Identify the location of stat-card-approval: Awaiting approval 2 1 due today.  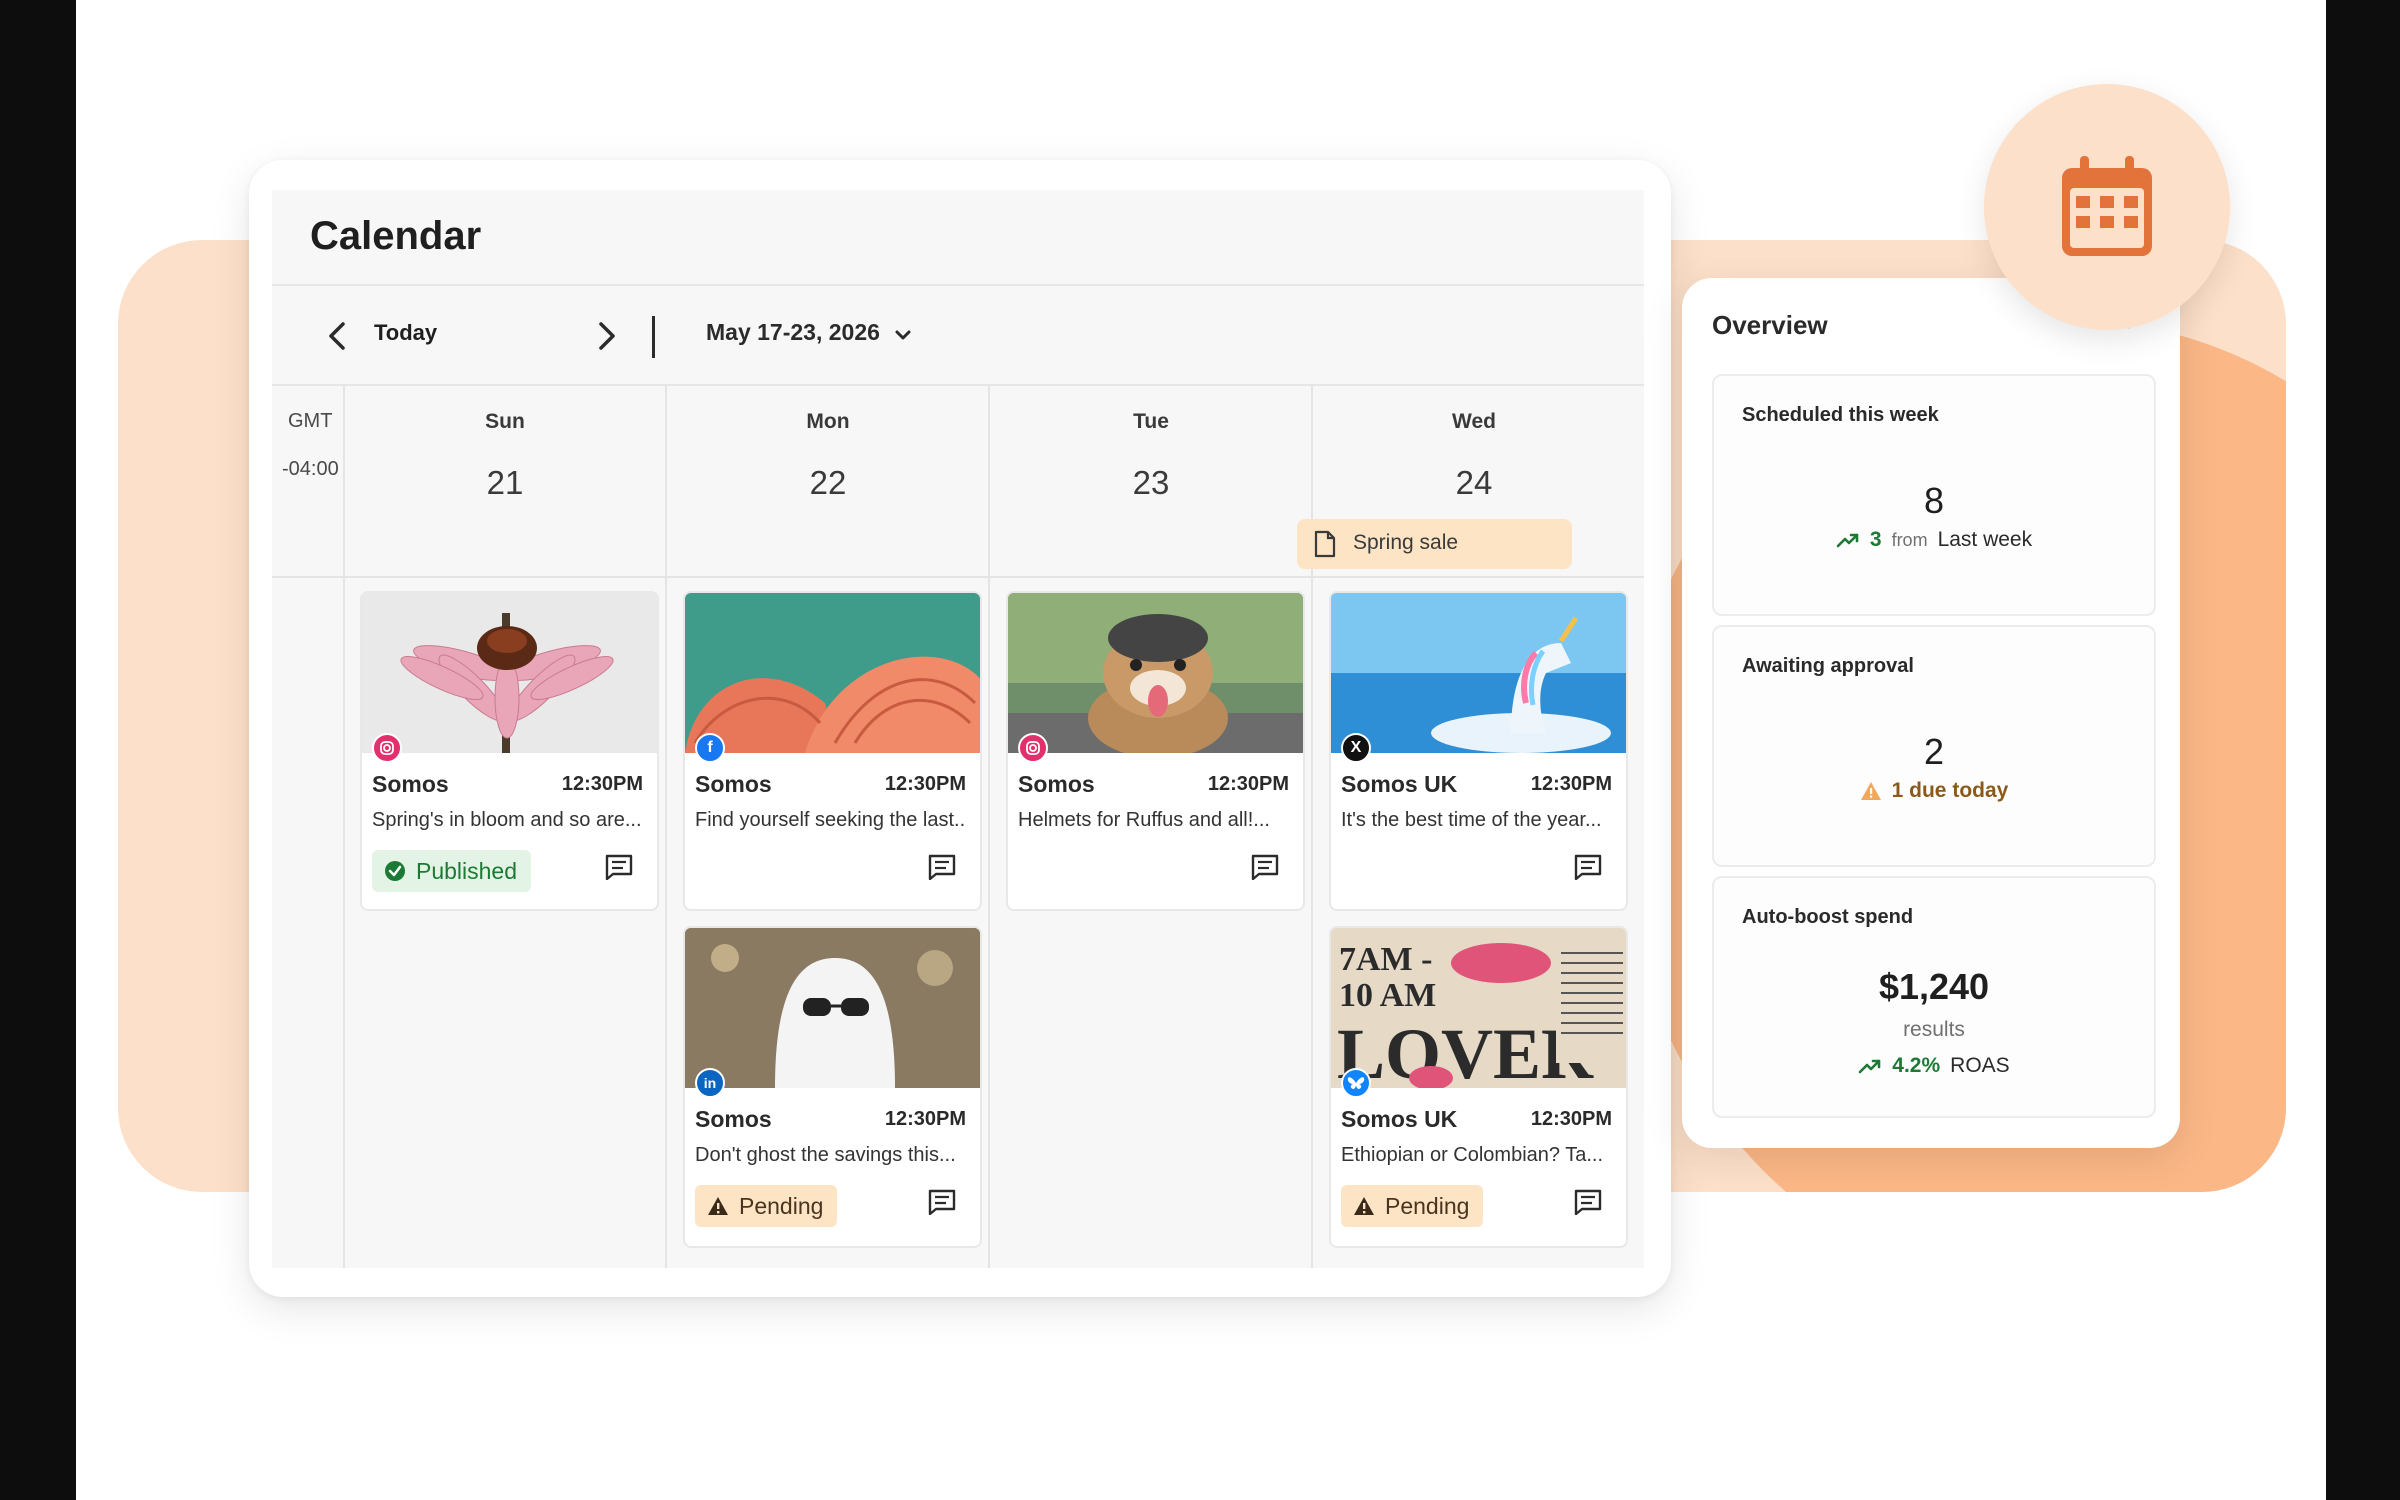
(1934, 746).